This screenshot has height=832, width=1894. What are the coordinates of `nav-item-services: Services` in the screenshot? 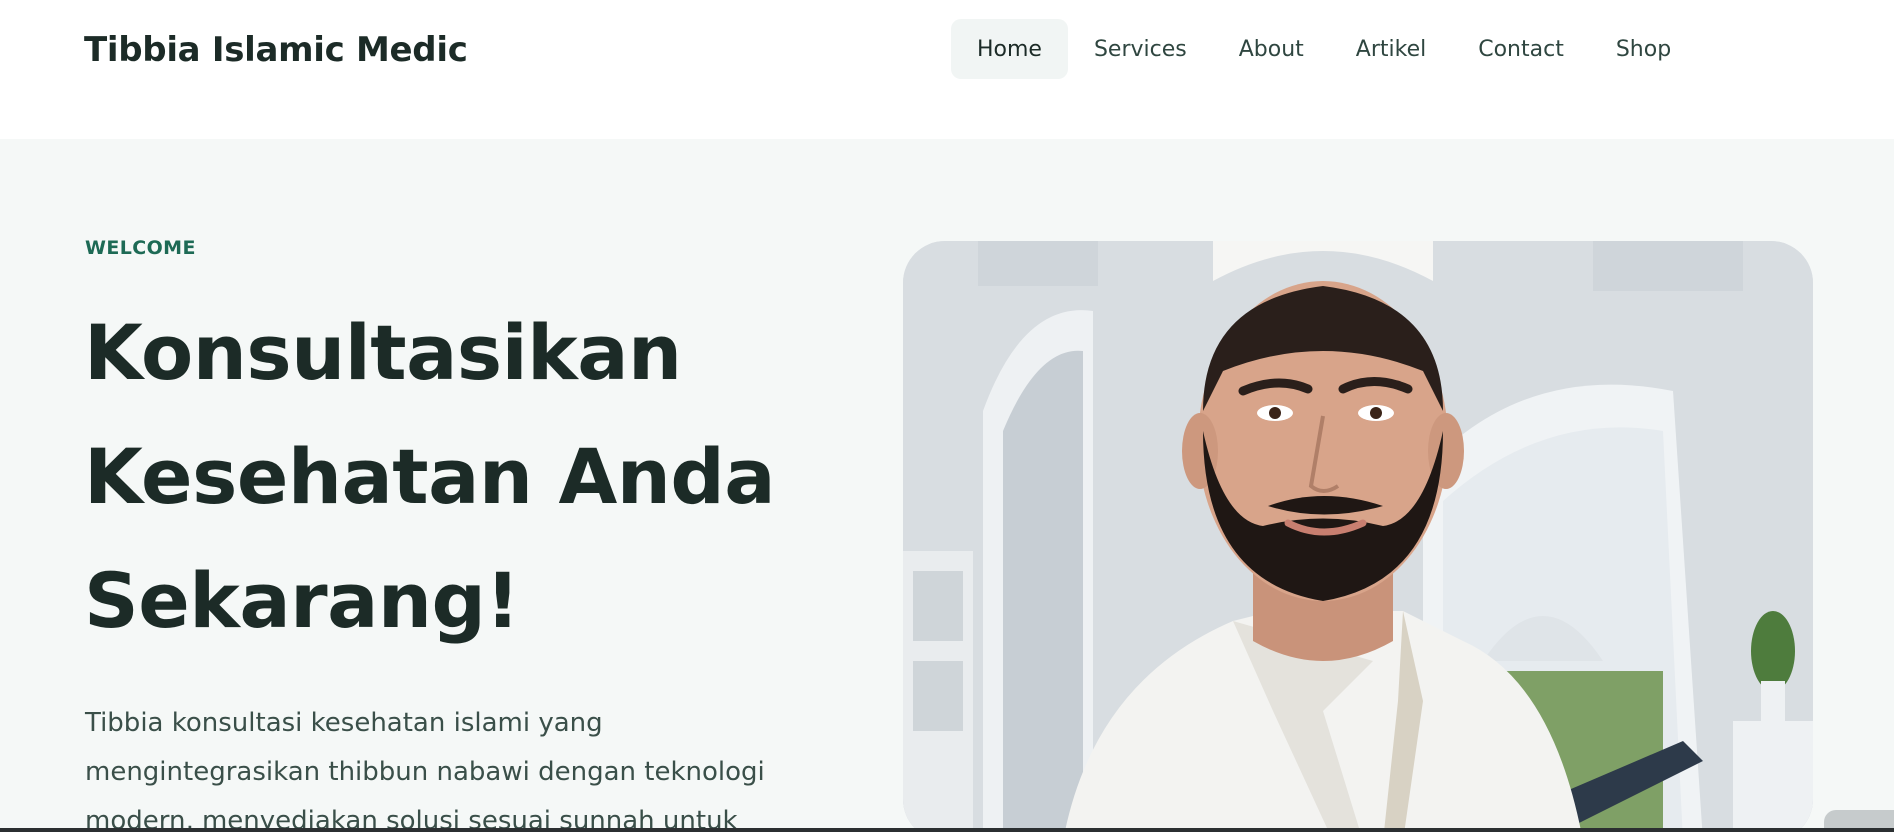 It's located at (1140, 49).